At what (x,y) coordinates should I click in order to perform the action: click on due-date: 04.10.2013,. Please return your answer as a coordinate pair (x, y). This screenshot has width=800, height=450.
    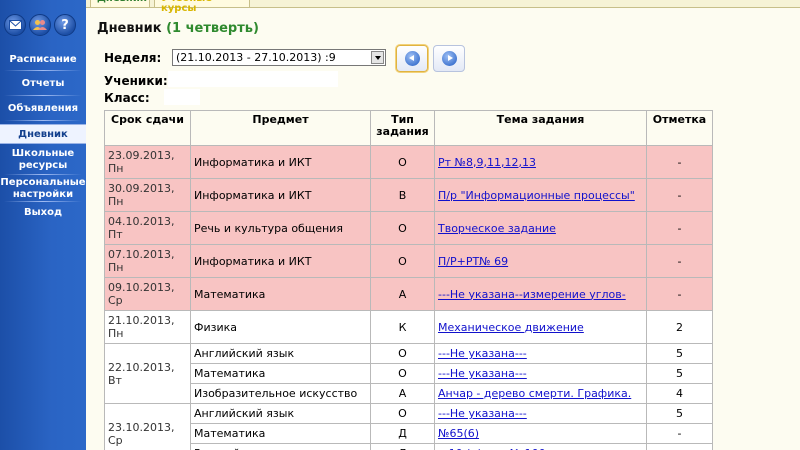
    Looking at the image, I should click on (141, 221).